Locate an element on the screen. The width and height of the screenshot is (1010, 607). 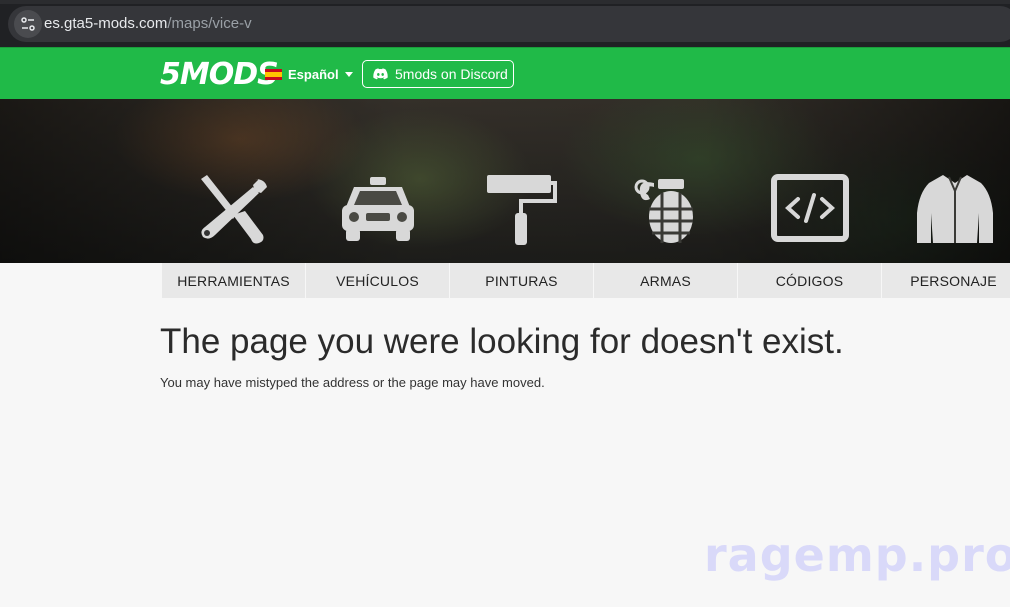
browser-toolbar: es.gta5-mods.com/maps/vice-v is located at coordinates (505, 23).